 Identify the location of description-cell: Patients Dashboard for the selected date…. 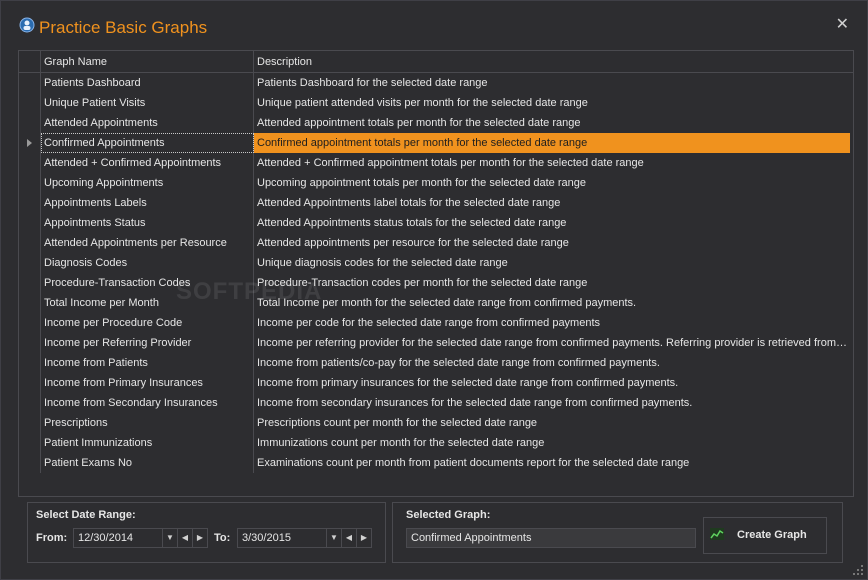
(552, 83).